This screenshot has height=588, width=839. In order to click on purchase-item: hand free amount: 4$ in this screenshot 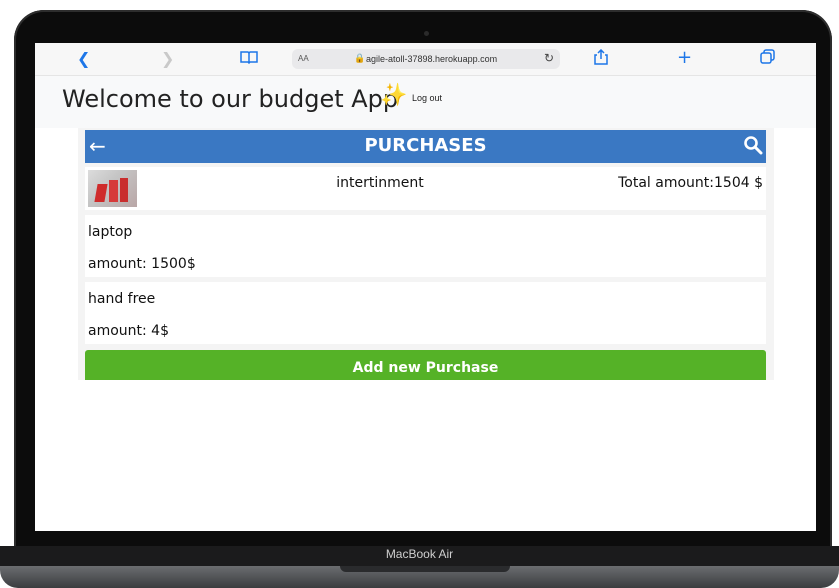, I will do `click(425, 313)`.